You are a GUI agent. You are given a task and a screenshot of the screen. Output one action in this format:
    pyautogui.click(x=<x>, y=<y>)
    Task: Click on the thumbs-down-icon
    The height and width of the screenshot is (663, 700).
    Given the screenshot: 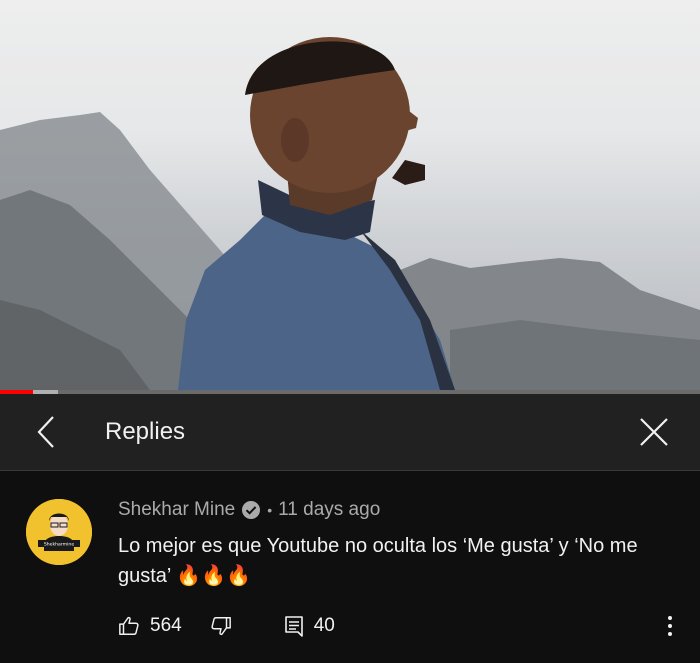 What is the action you would take?
    pyautogui.click(x=221, y=626)
    